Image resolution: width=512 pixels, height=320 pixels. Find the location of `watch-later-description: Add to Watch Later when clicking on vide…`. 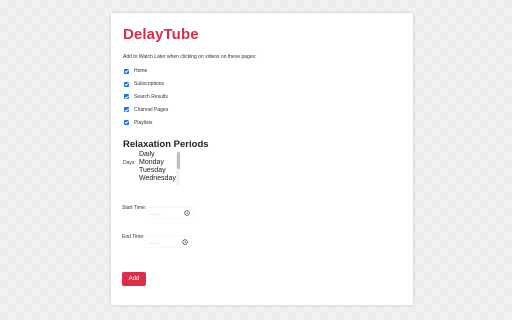

watch-later-description: Add to Watch Later when clicking on vide… is located at coordinates (190, 57).